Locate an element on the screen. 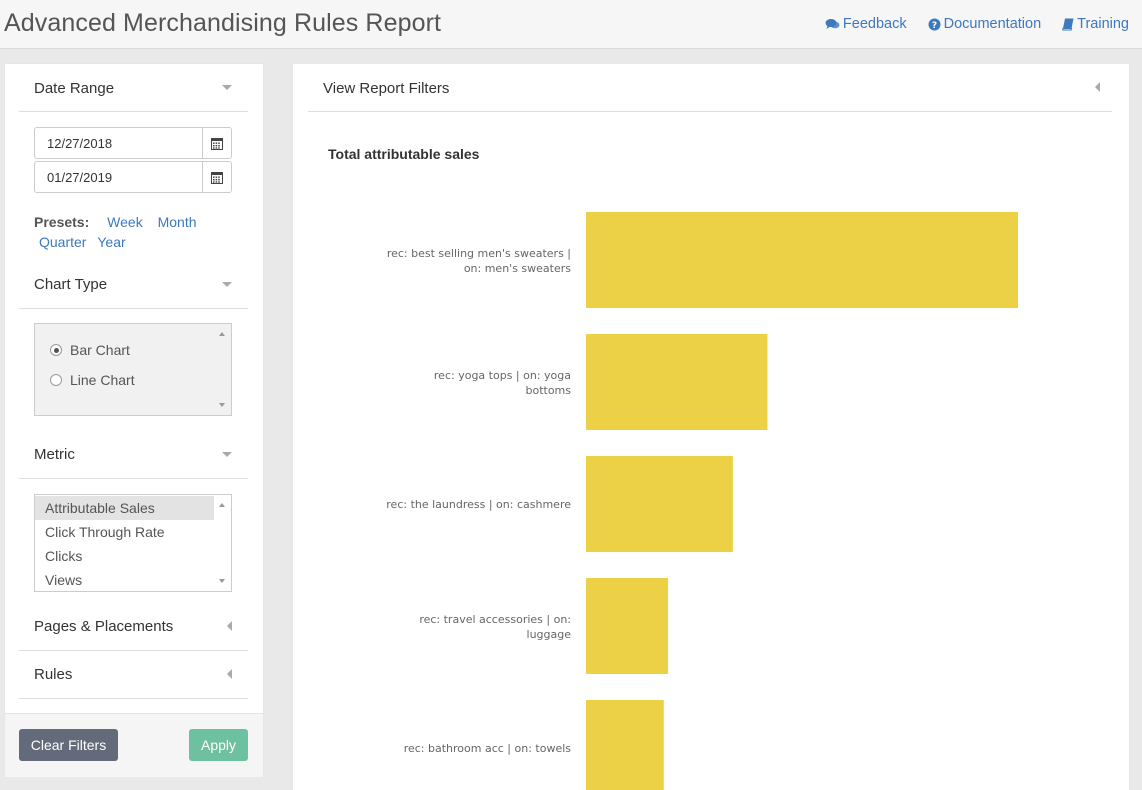 This screenshot has height=790, width=1142. feedback-link: Feedback is located at coordinates (866, 24).